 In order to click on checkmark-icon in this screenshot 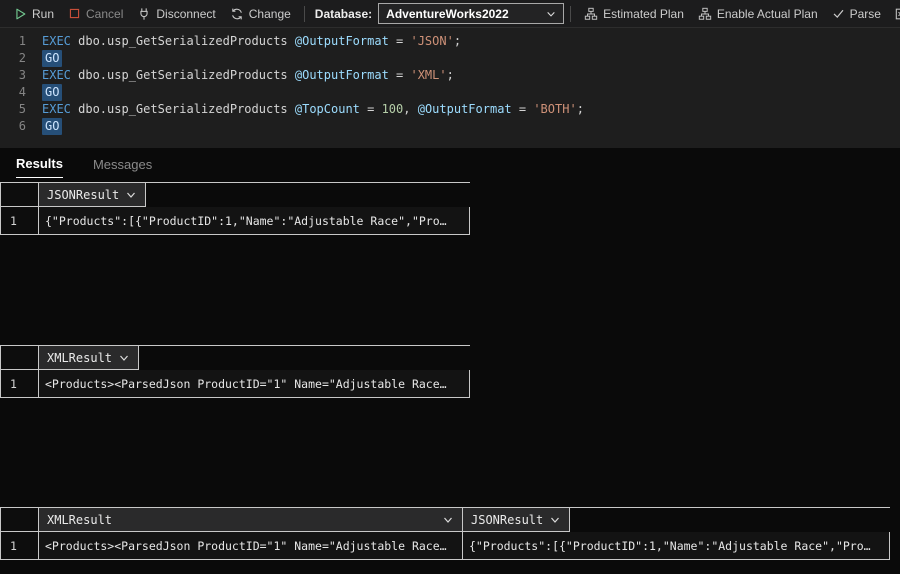, I will do `click(838, 13)`.